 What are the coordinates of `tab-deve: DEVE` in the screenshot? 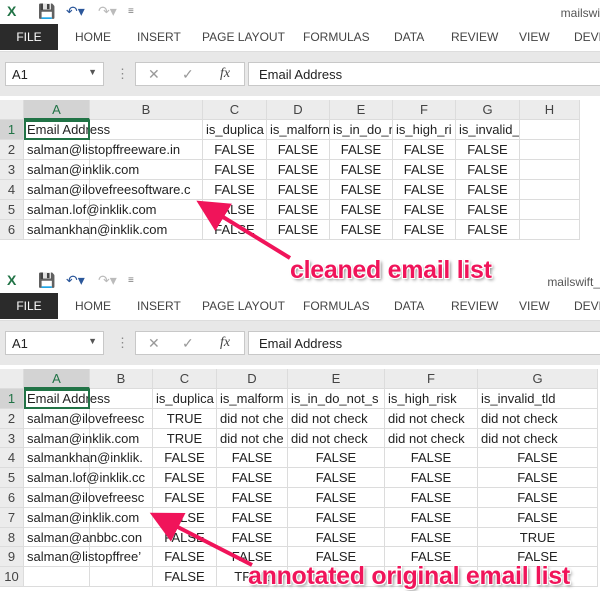 It's located at (587, 306).